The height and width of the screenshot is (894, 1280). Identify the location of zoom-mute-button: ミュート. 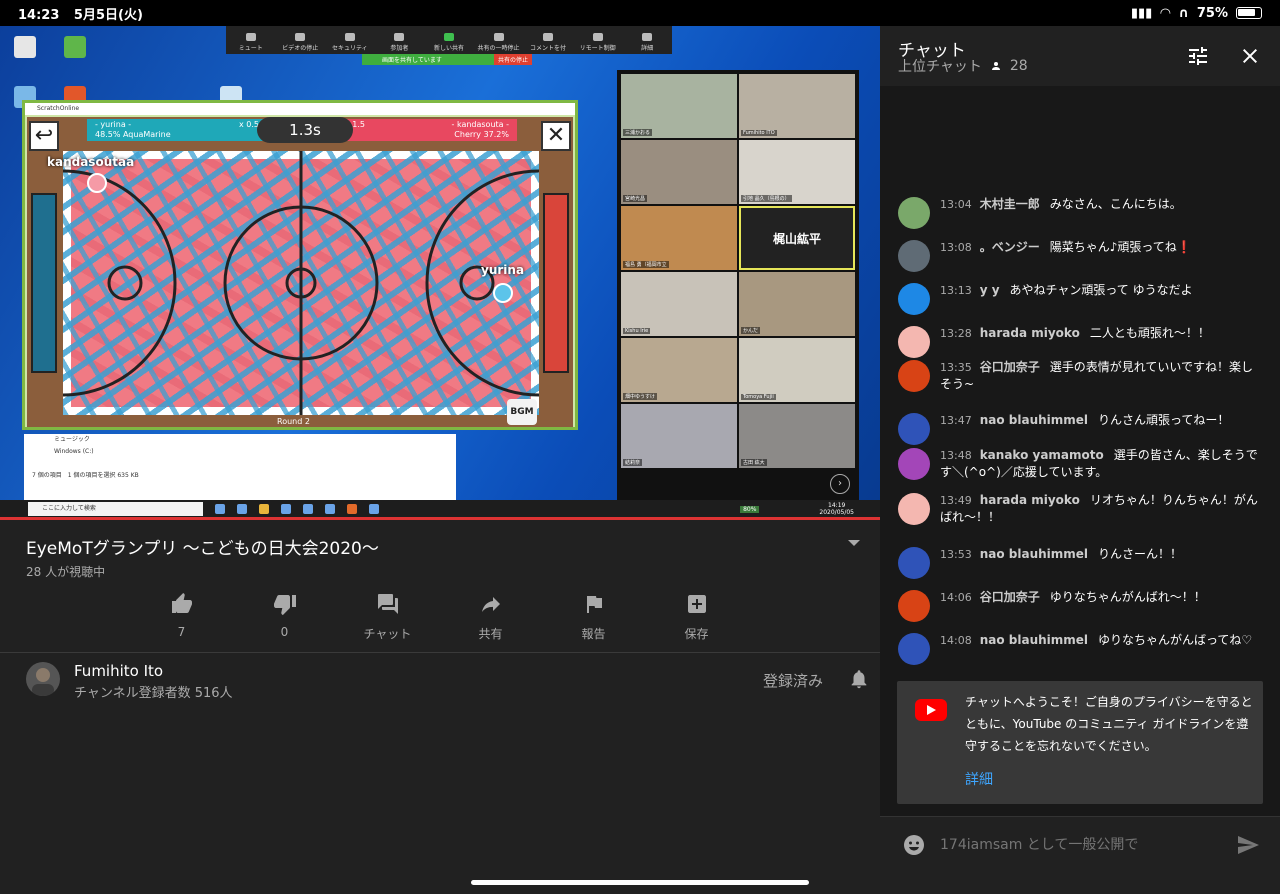
(251, 42).